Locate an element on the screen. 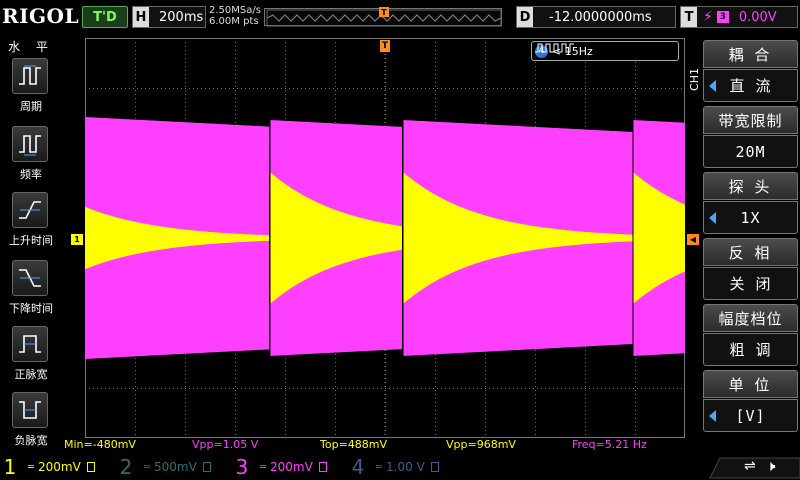 The height and width of the screenshot is (480, 800). unit-group: 单 位 [V] is located at coordinates (750, 402).